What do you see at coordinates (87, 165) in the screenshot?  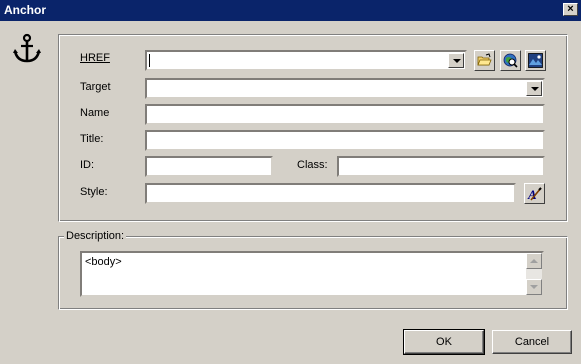 I see `id-label: ID:` at bounding box center [87, 165].